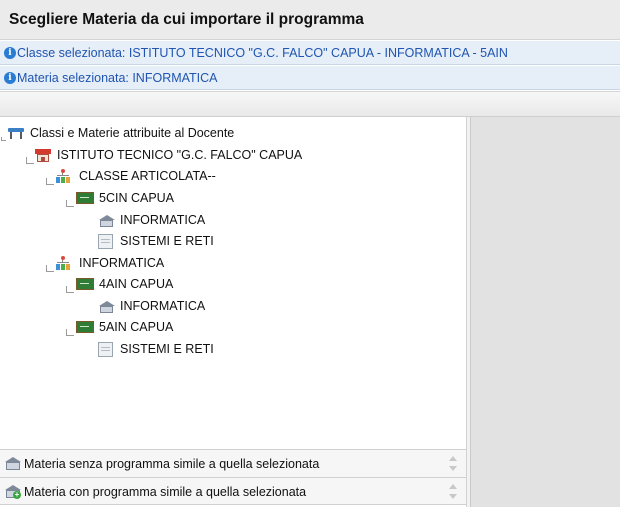  I want to click on tree-class-5cin: 5CIN CAPUA, so click(150, 199).